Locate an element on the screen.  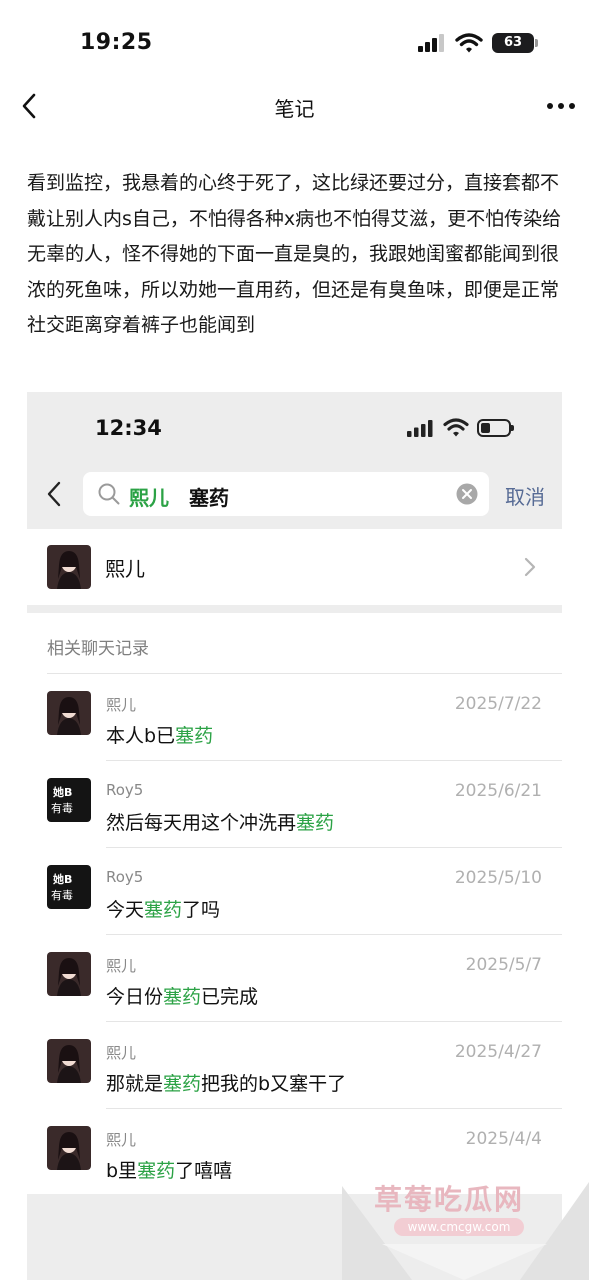
search-term-keyword: 塞药 is located at coordinates (209, 498).